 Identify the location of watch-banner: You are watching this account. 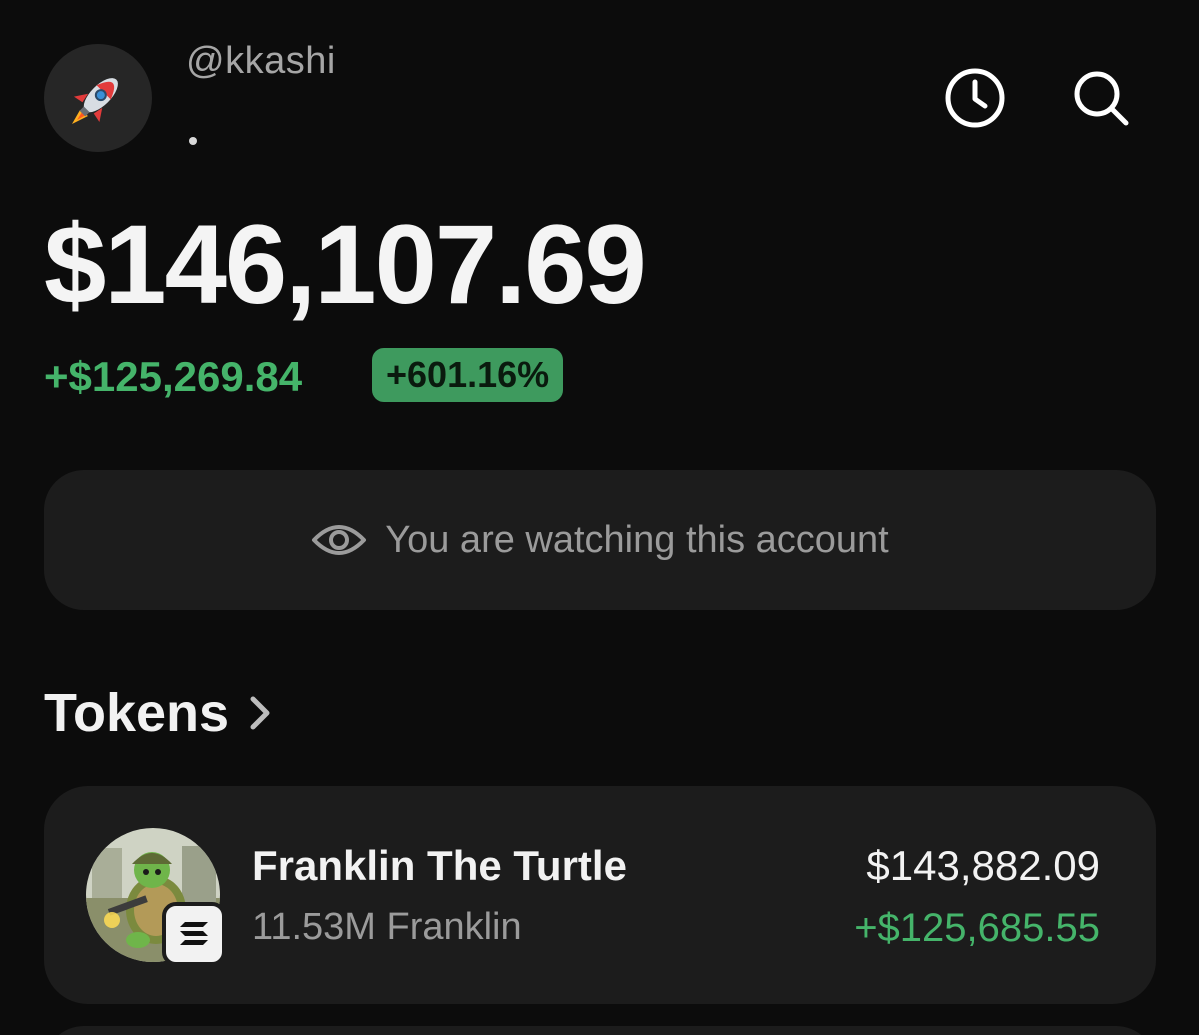
(600, 540).